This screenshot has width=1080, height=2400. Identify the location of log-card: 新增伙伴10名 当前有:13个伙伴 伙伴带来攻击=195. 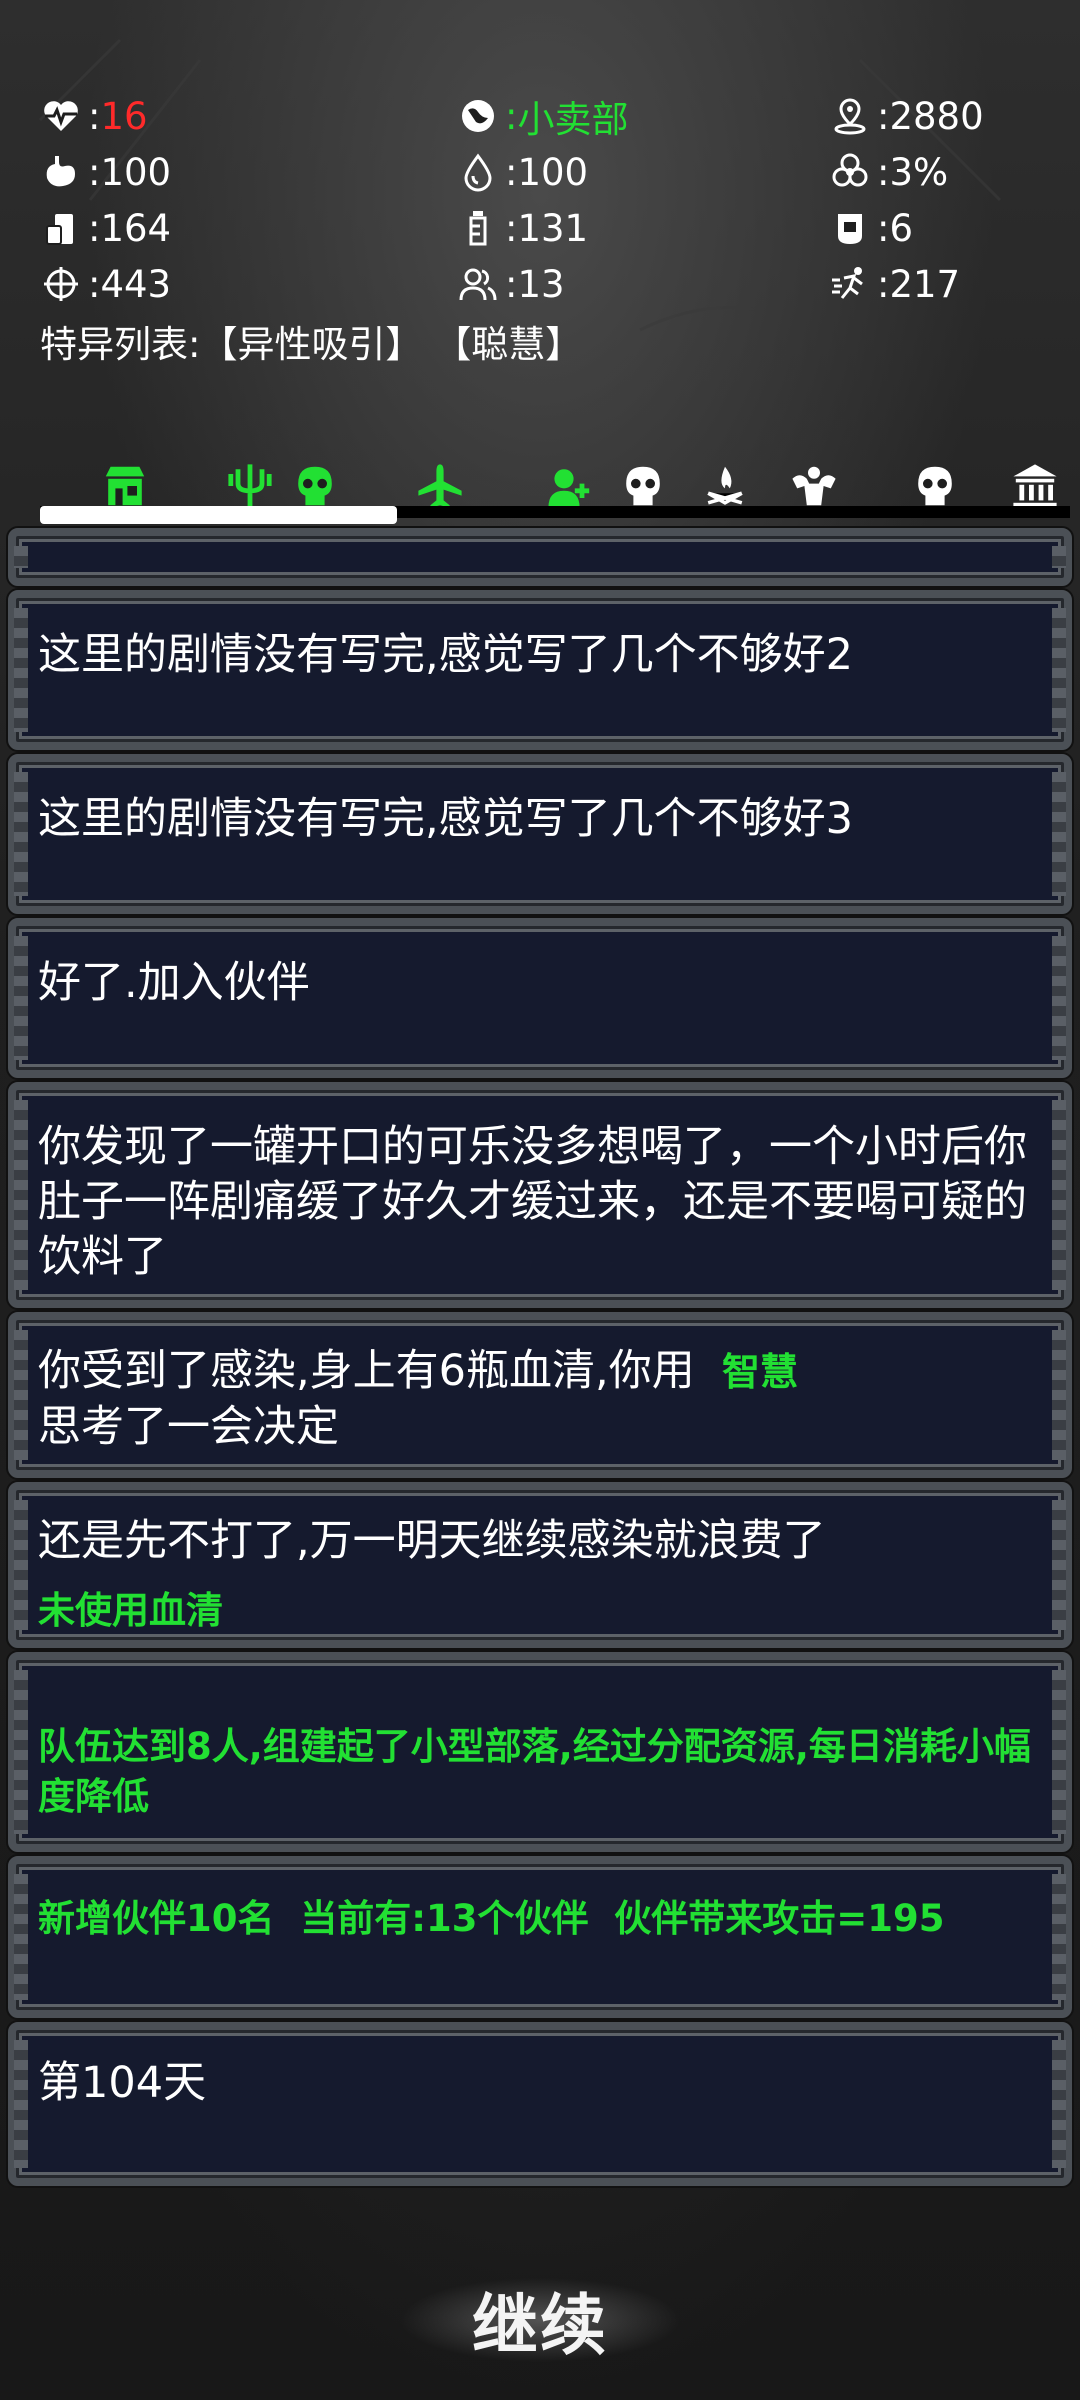
(540, 1937).